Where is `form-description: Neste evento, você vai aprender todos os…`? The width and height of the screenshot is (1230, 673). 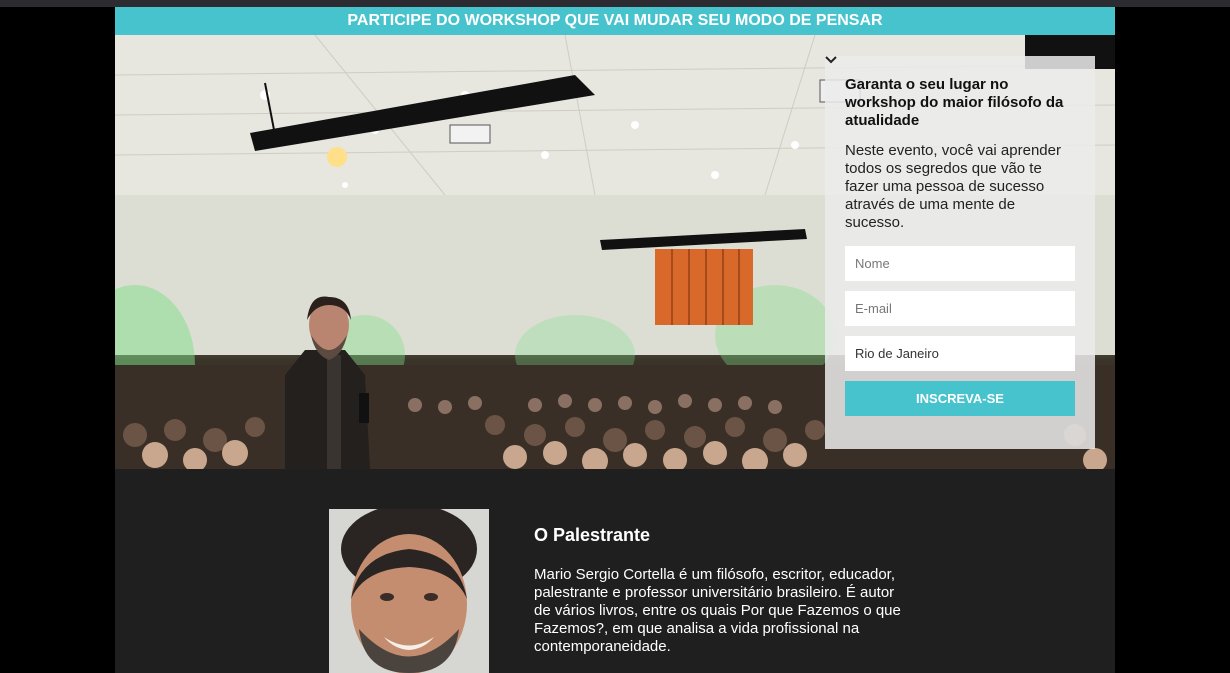
form-description: Neste evento, você vai aprender todos os… is located at coordinates (953, 186).